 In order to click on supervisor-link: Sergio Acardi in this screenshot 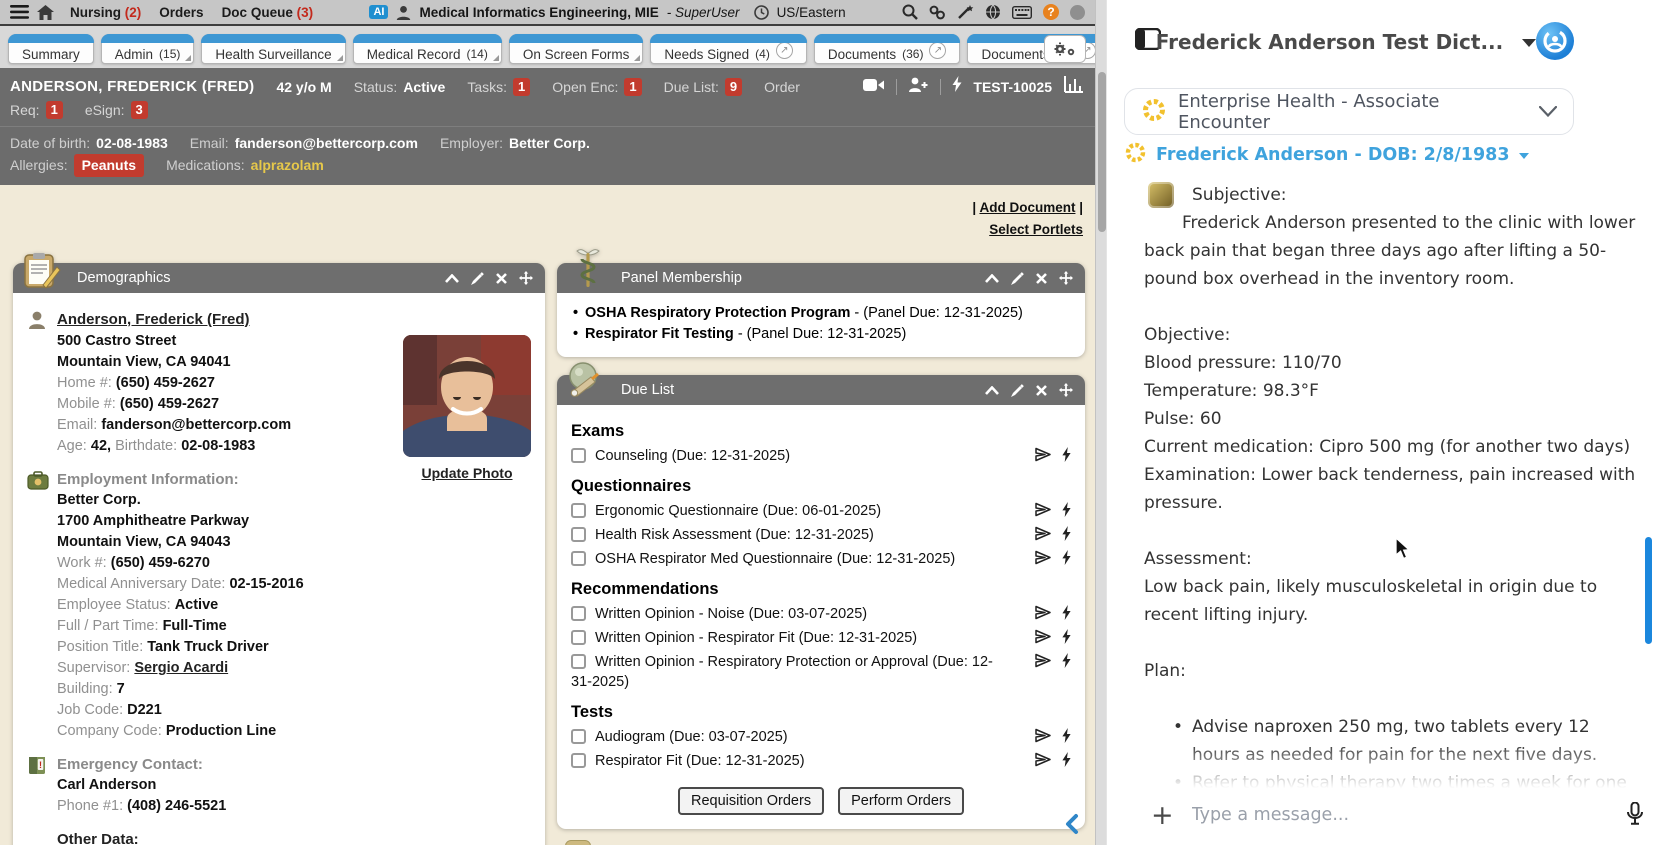, I will do `click(181, 668)`.